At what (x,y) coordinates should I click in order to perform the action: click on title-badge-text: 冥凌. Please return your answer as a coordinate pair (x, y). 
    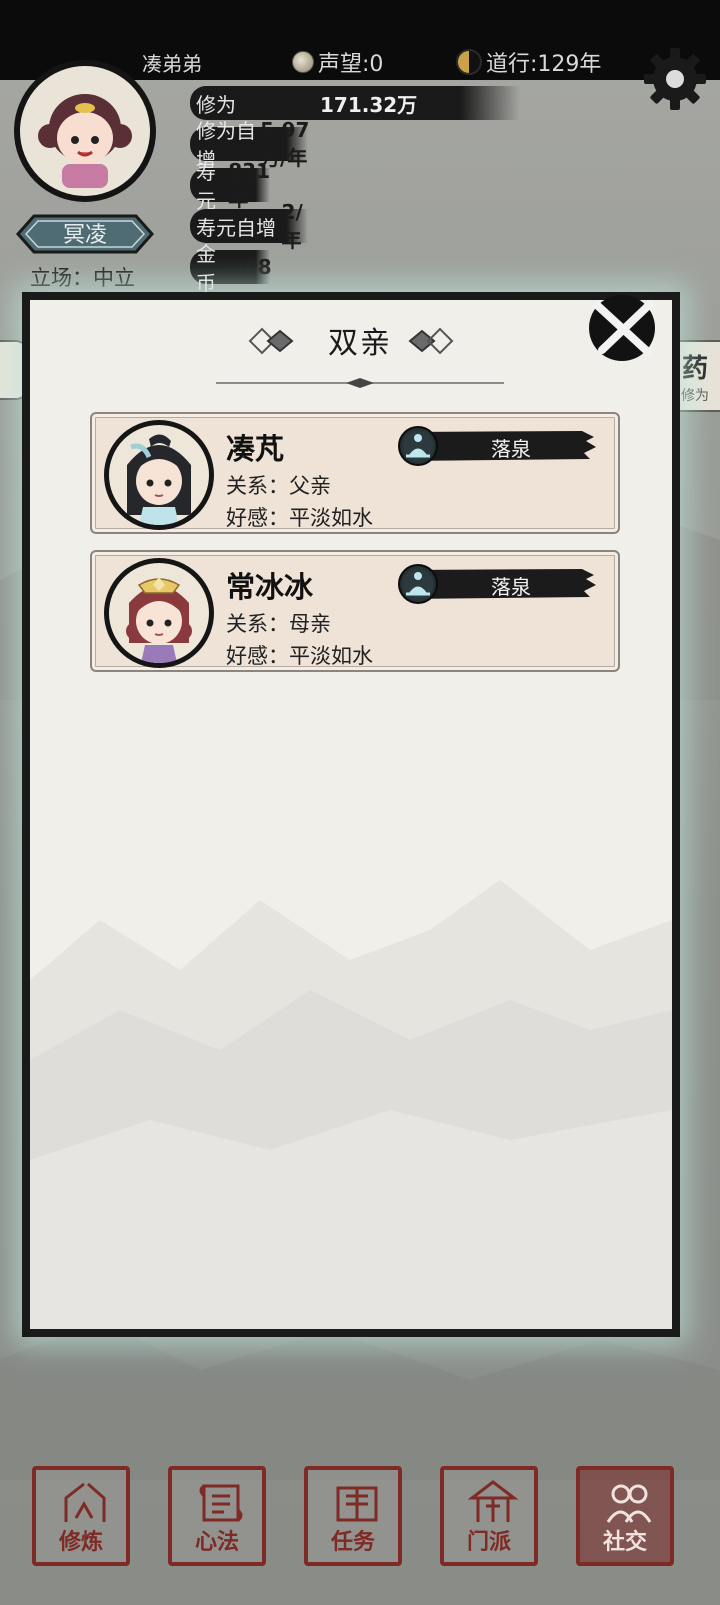
    Looking at the image, I should click on (85, 235).